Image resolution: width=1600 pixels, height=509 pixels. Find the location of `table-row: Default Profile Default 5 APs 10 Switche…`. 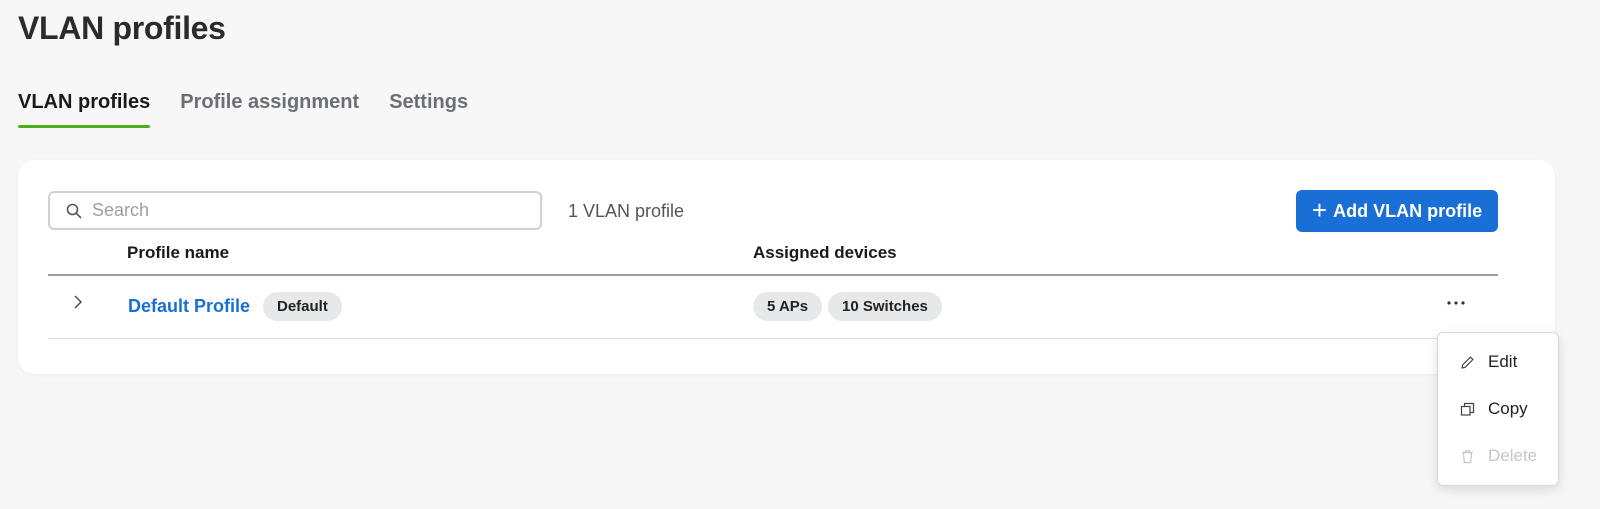

table-row: Default Profile Default 5 APs 10 Switche… is located at coordinates (773, 307).